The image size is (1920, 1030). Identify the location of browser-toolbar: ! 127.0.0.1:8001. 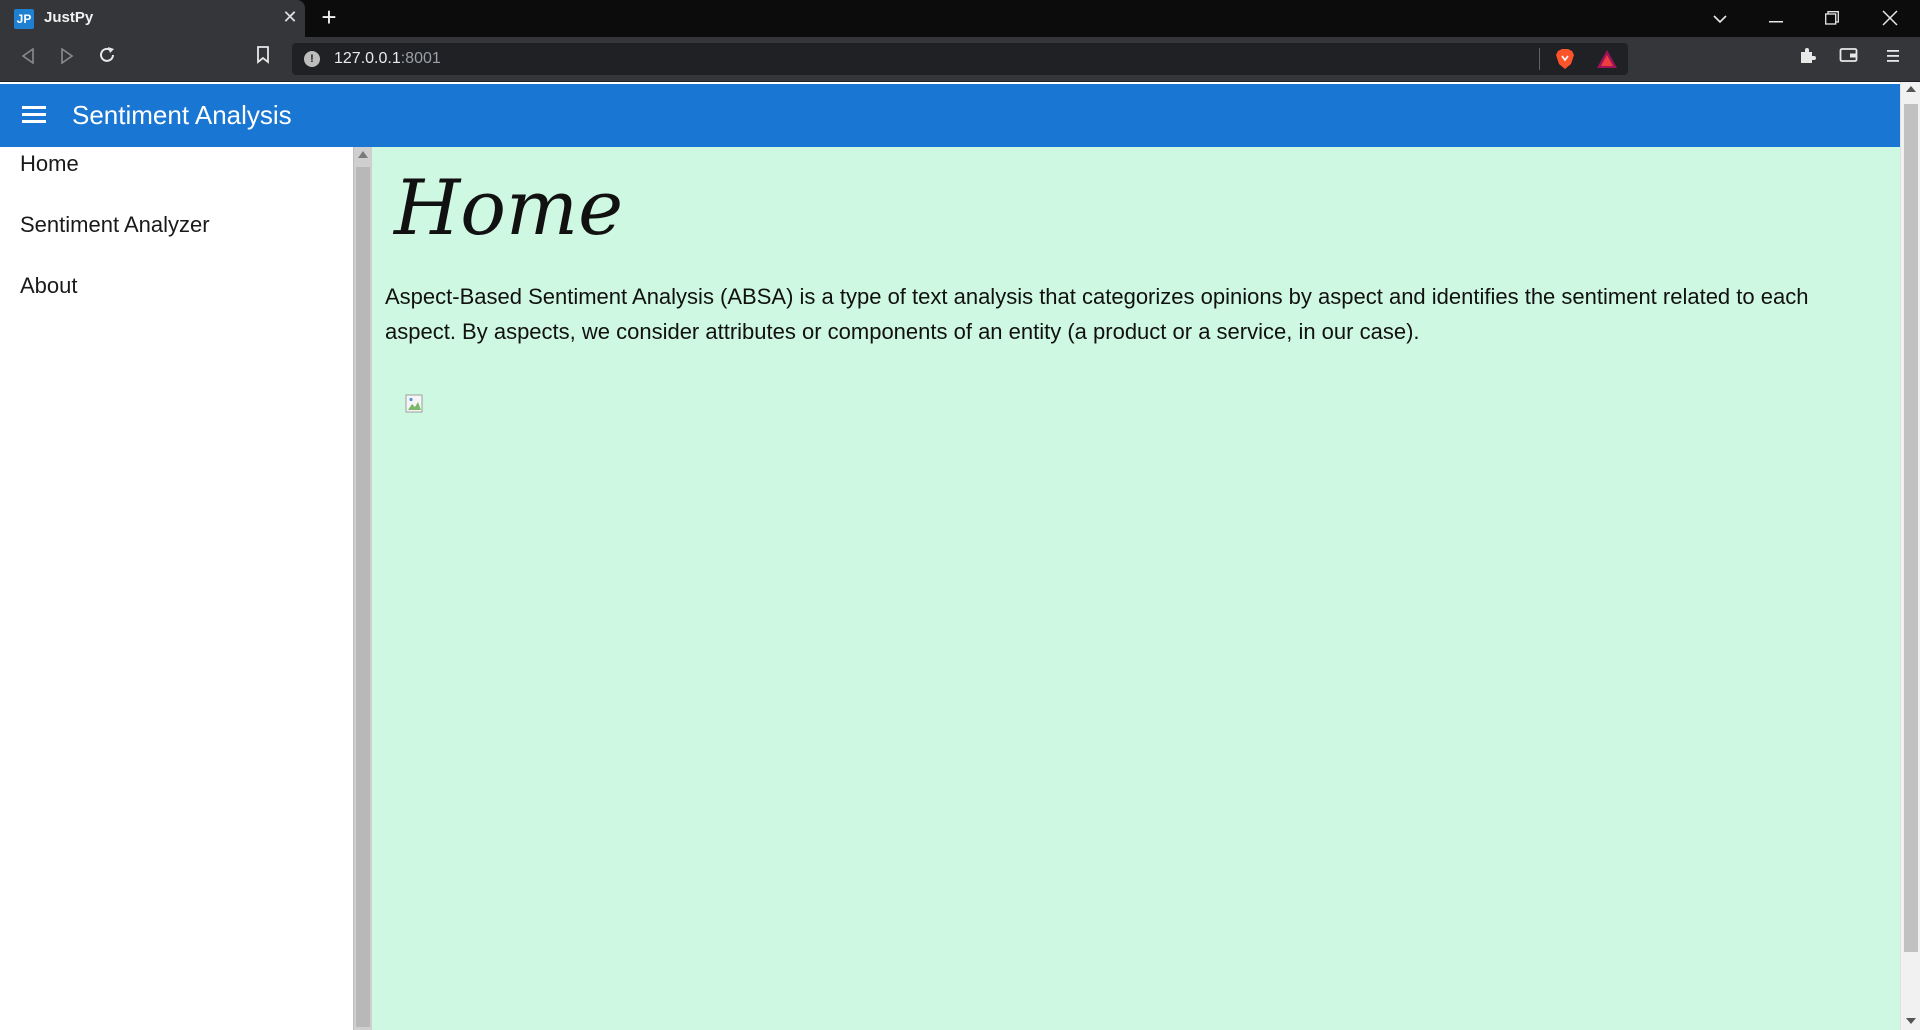
(960, 59).